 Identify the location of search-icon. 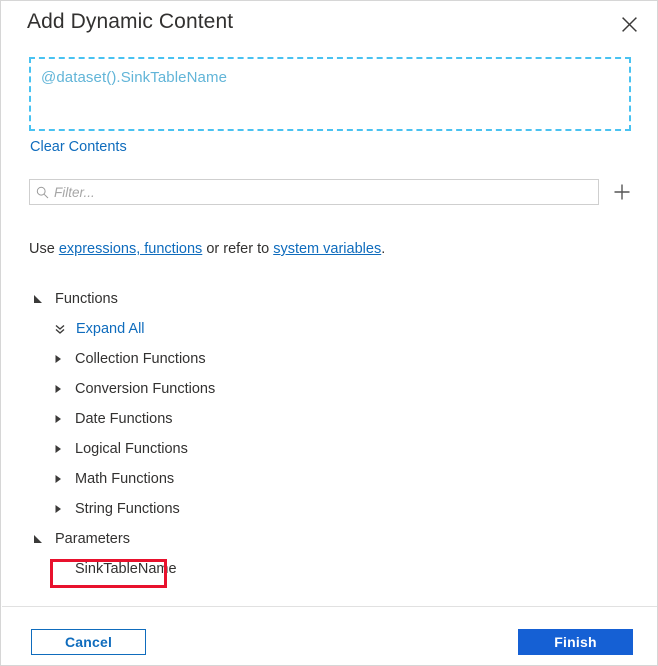
(42, 192).